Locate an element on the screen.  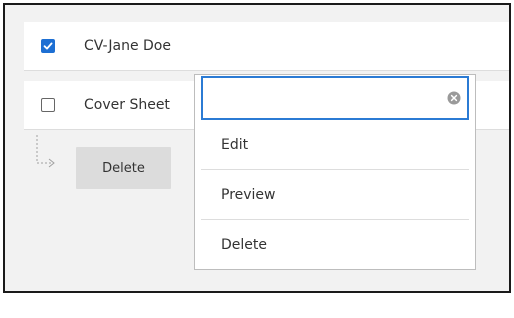
tree-branch-arrow-icon is located at coordinates (45, 151).